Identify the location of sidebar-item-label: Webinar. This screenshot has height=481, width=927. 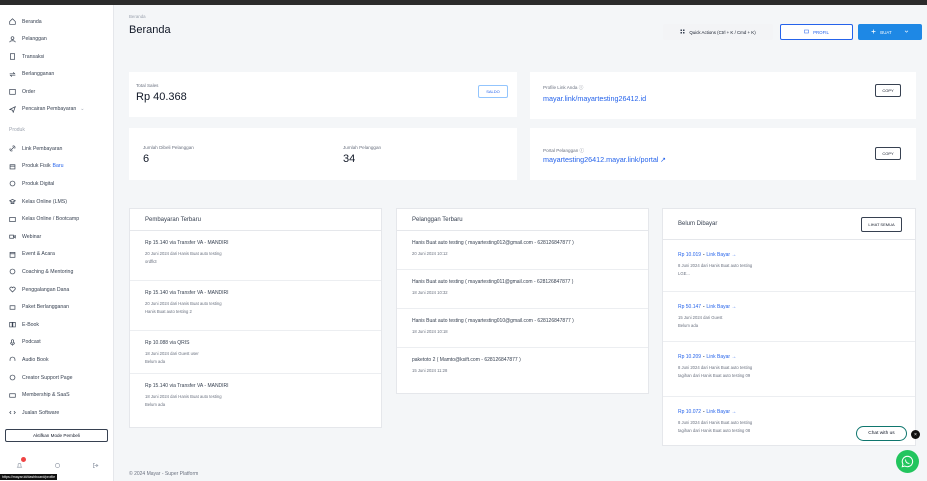
(32, 236).